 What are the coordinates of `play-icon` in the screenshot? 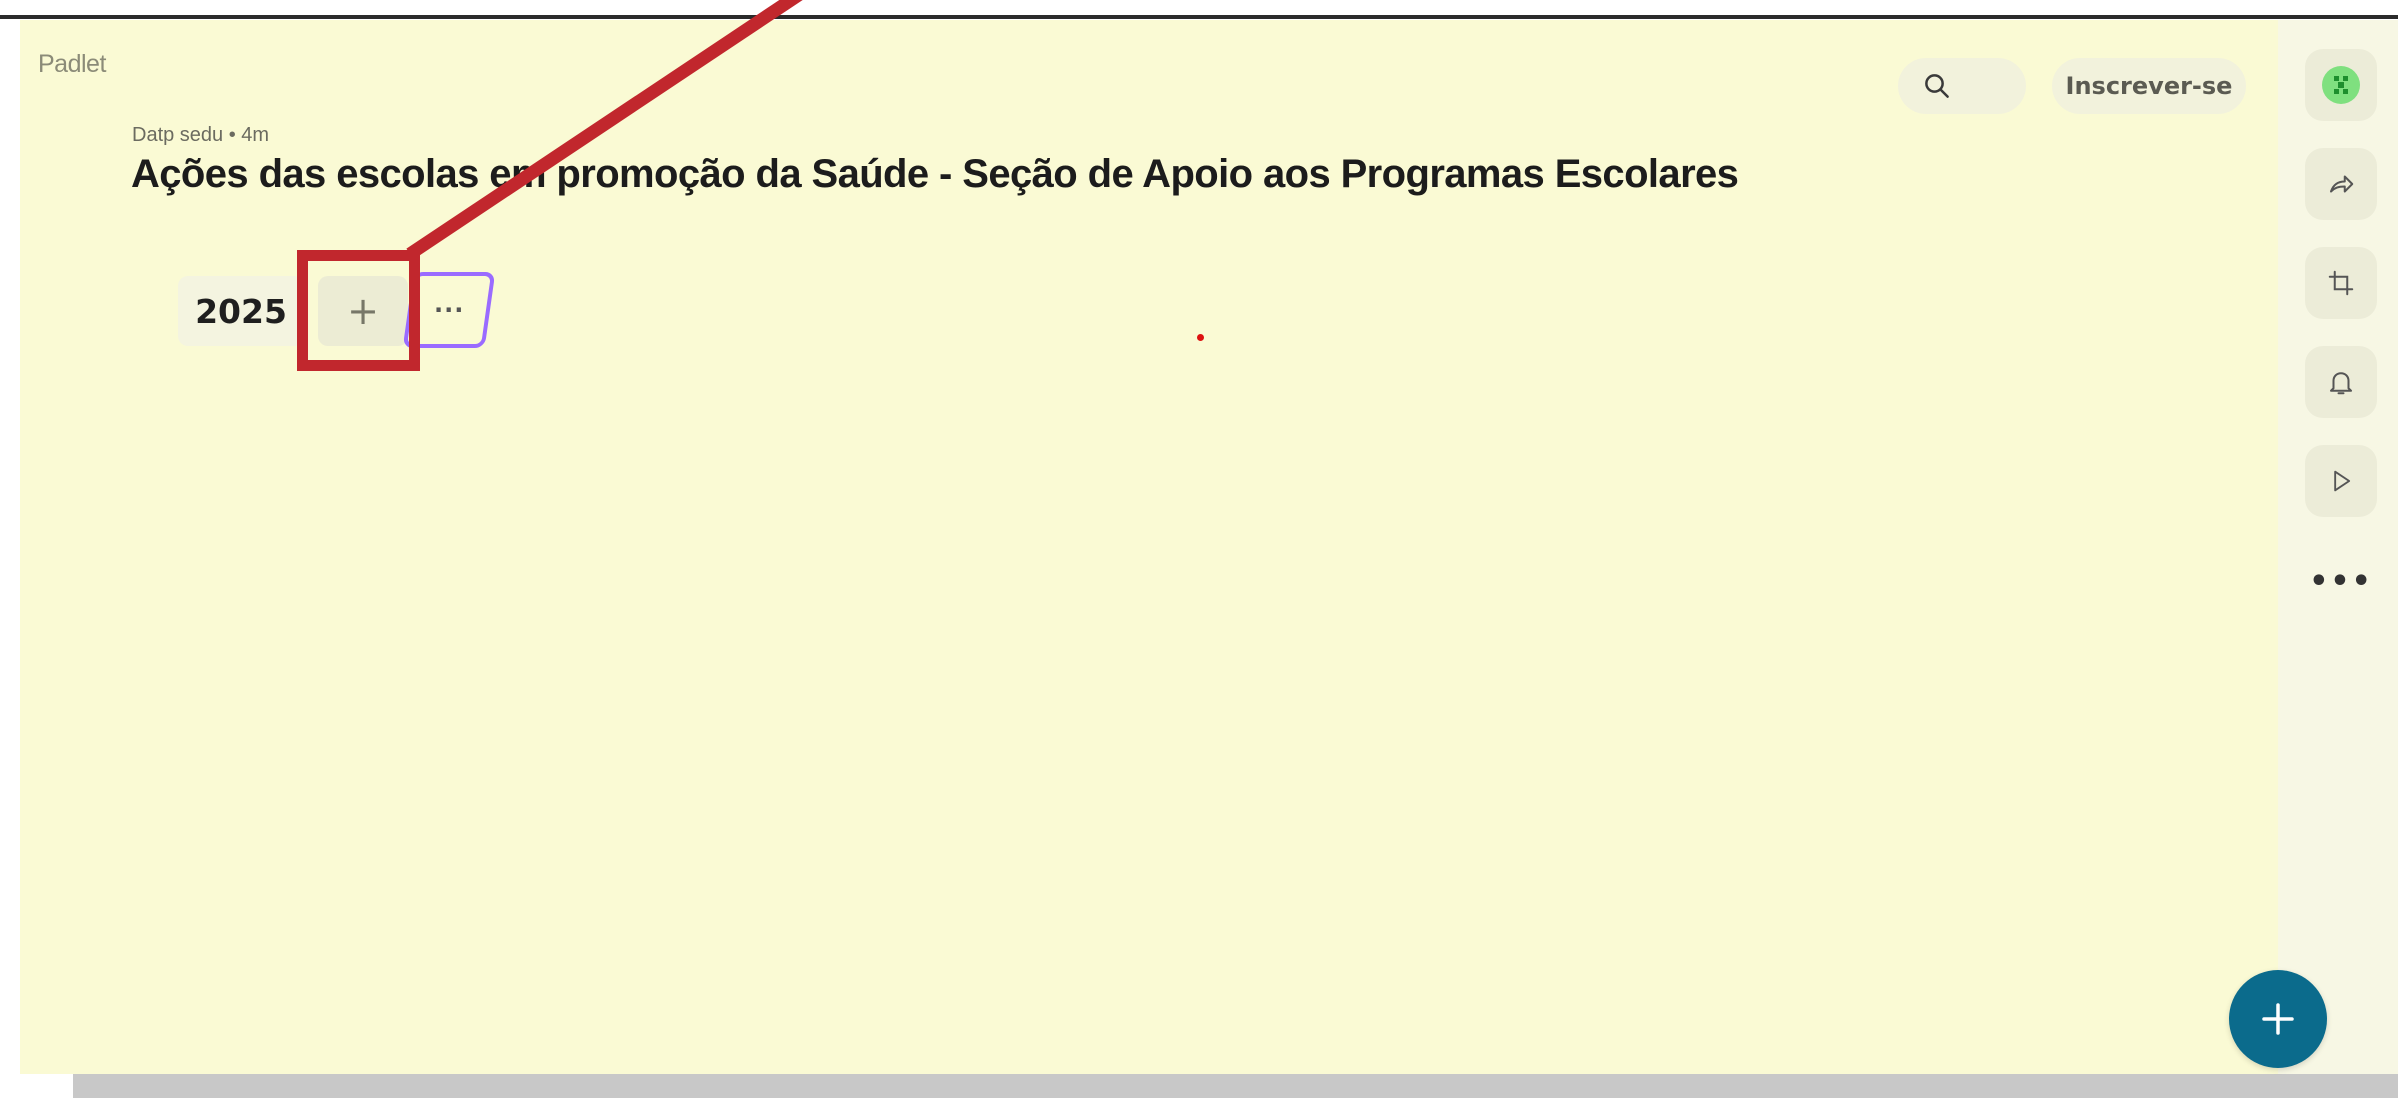 It's located at (2342, 481).